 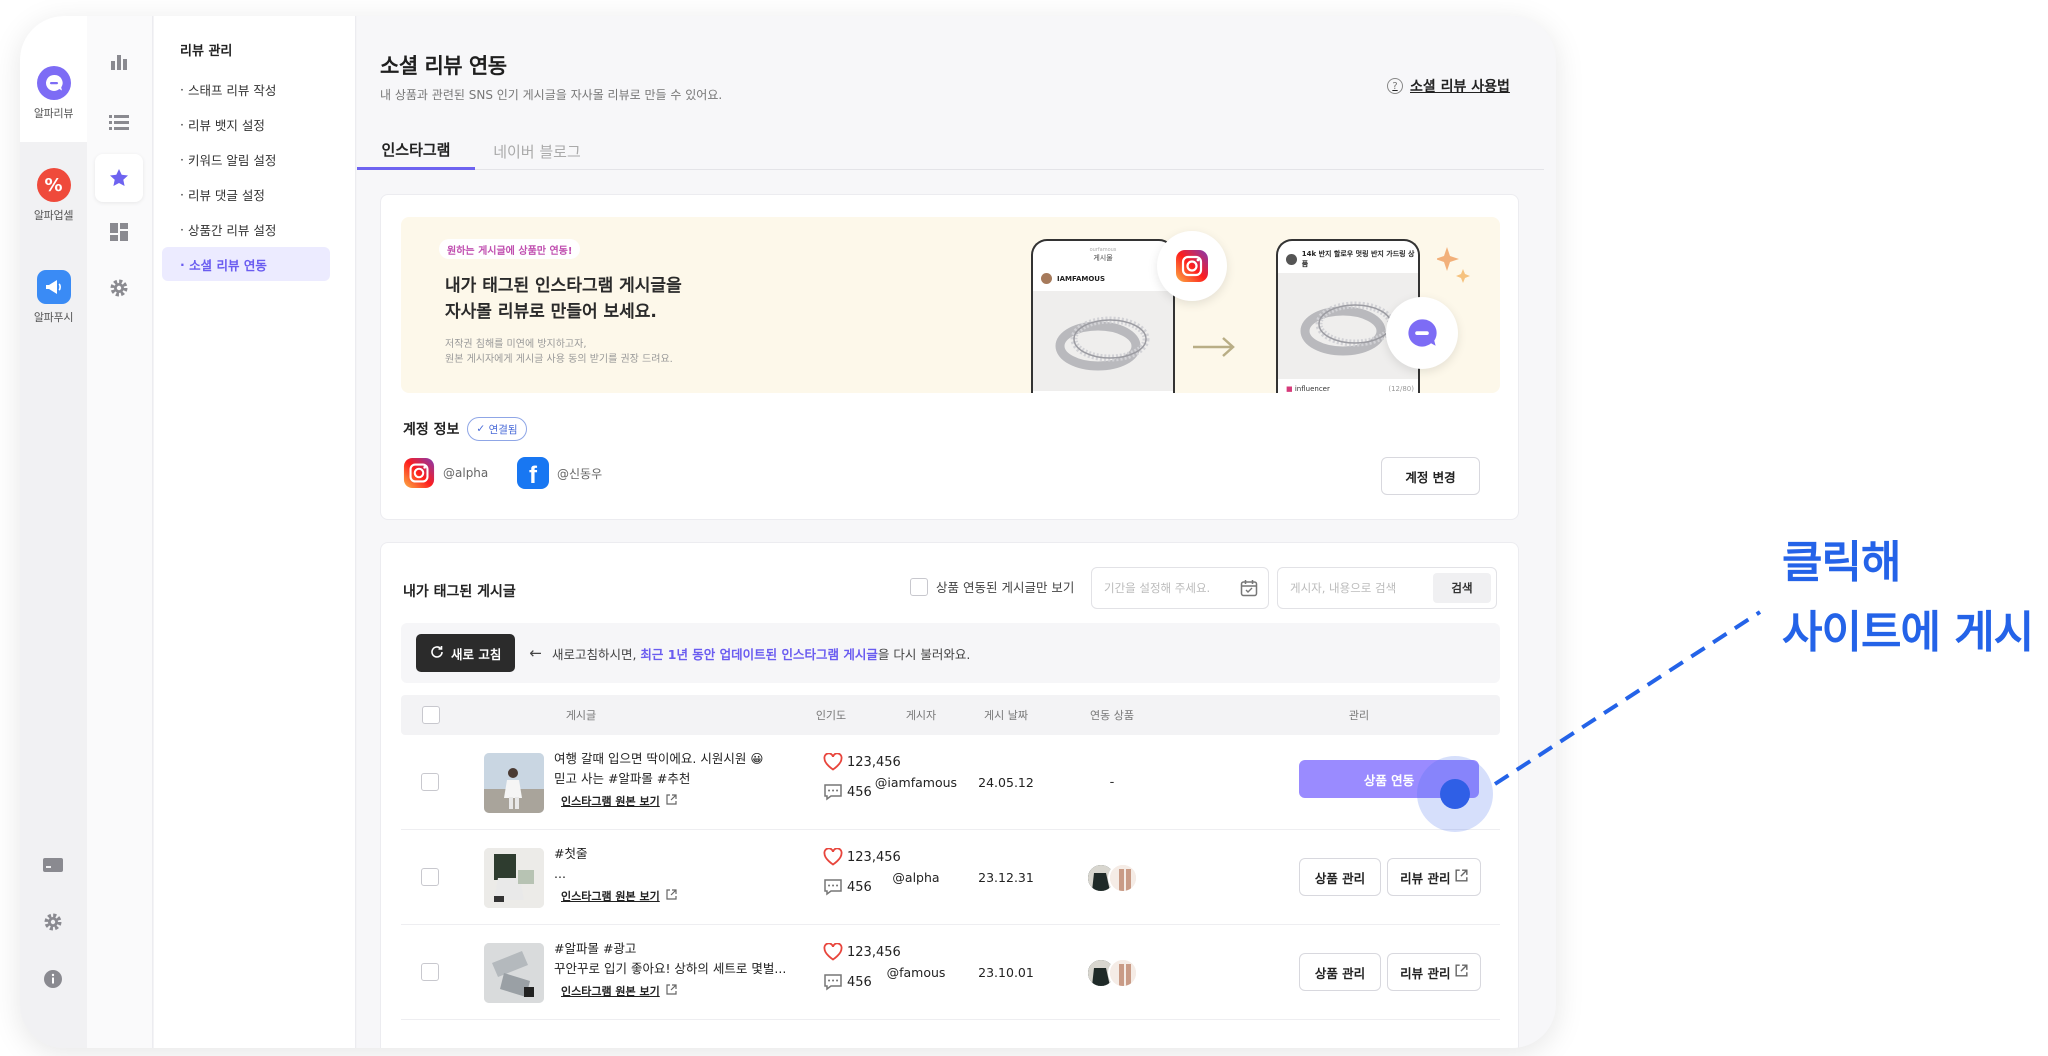 What do you see at coordinates (1908, 598) in the screenshot?
I see `annotation-callout: 클릭해 사이트에 게시` at bounding box center [1908, 598].